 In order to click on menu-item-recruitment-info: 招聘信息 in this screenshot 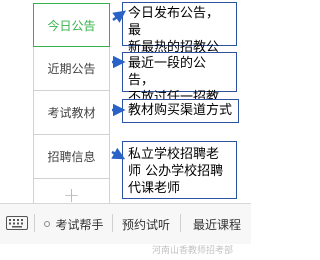, I will do `click(71, 157)`.